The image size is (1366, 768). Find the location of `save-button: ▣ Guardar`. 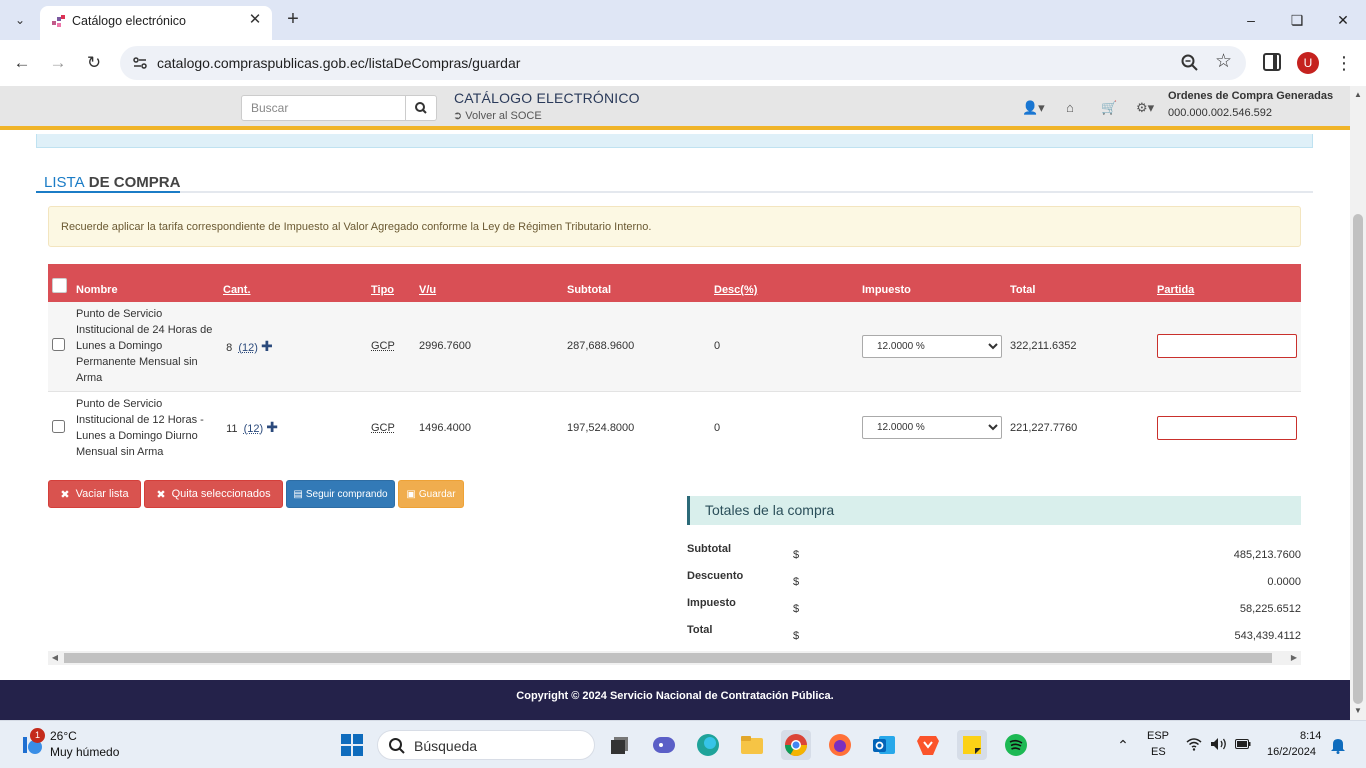

save-button: ▣ Guardar is located at coordinates (431, 494).